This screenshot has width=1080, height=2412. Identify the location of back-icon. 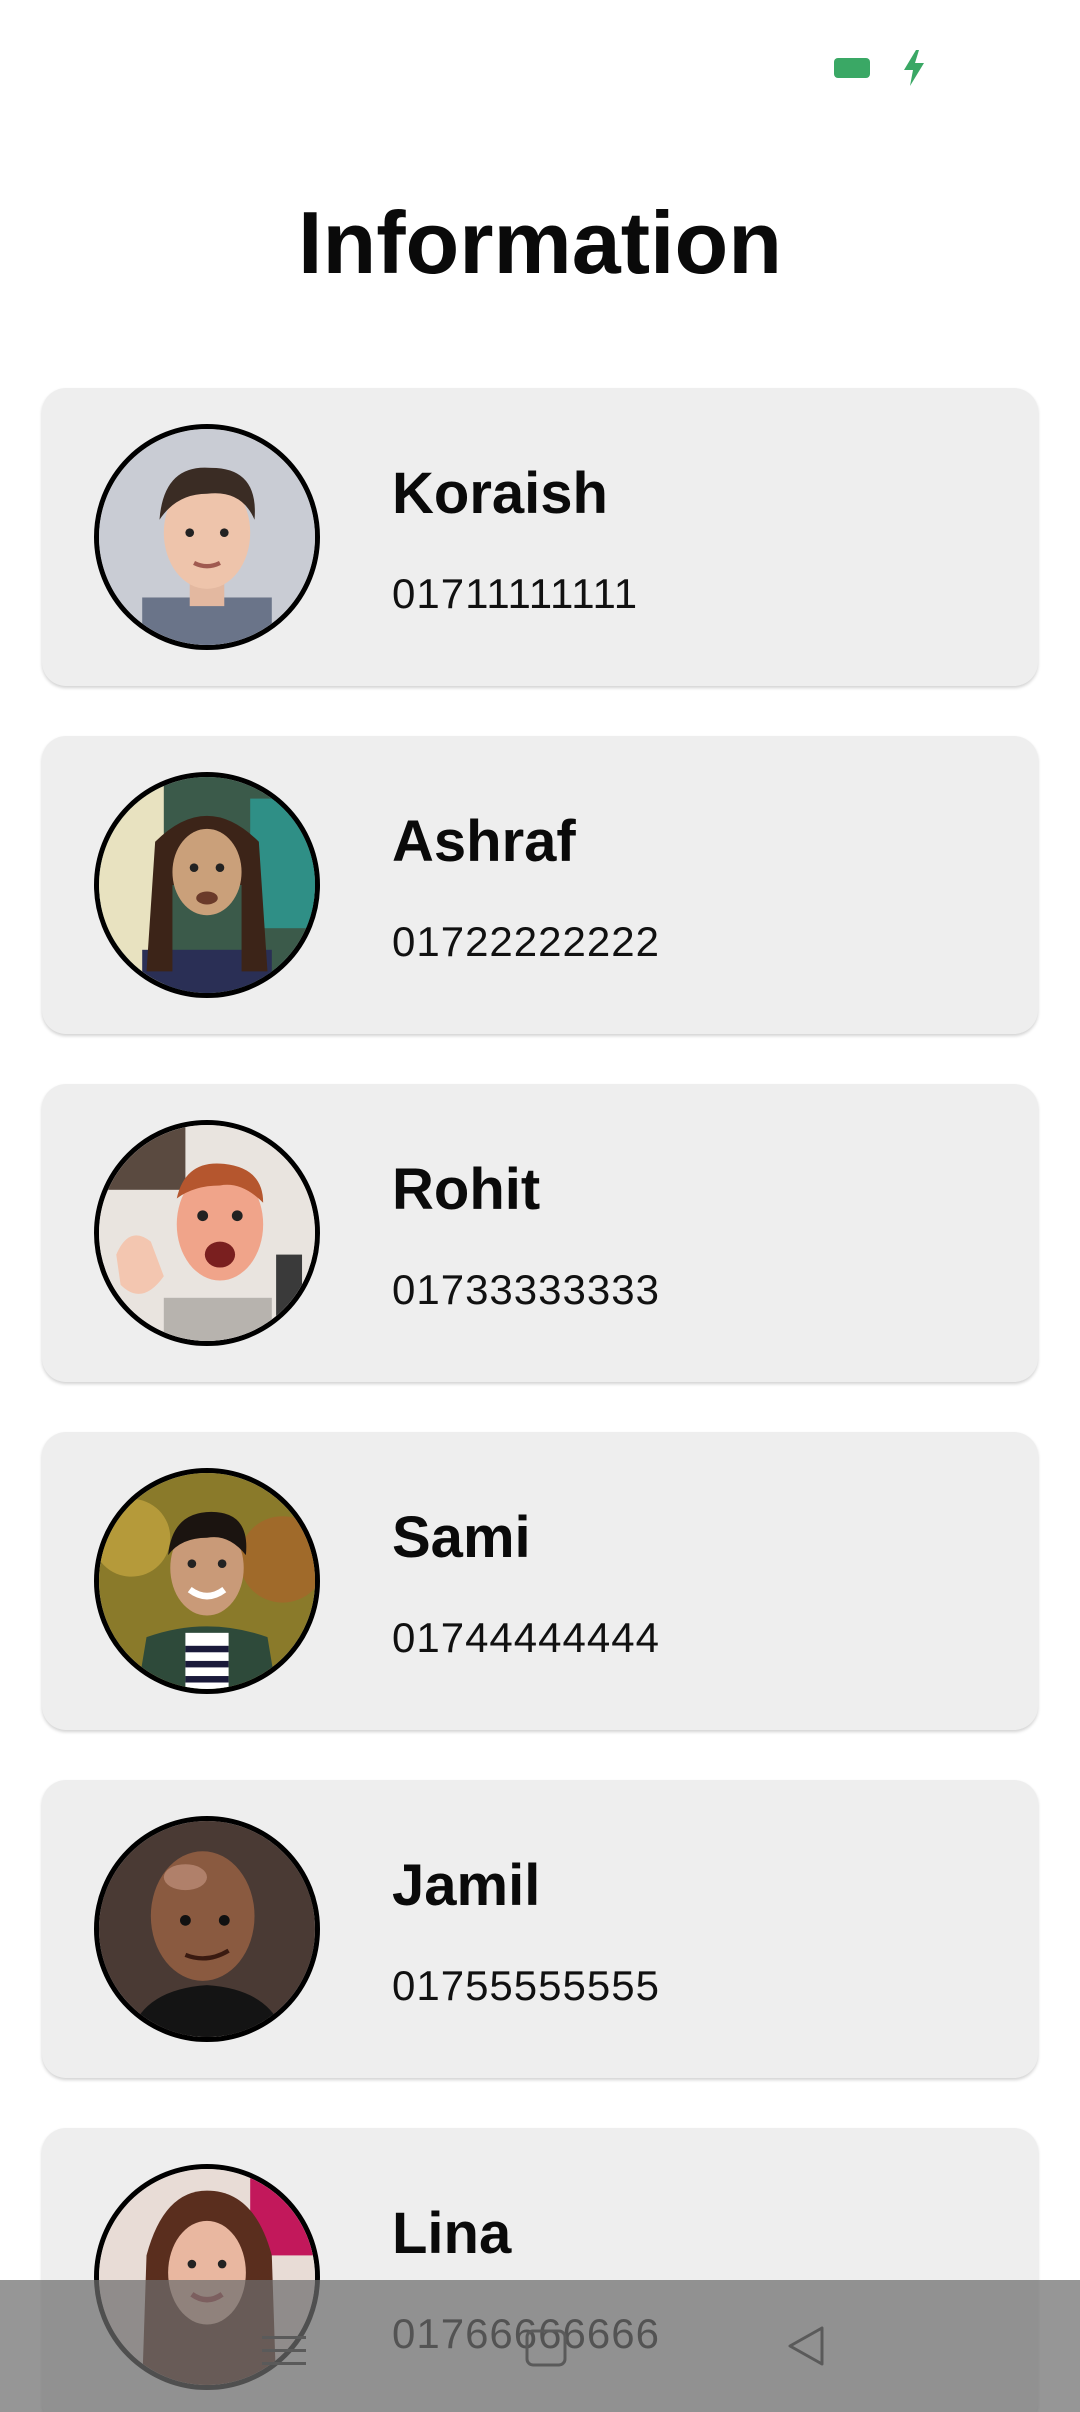
(806, 2346).